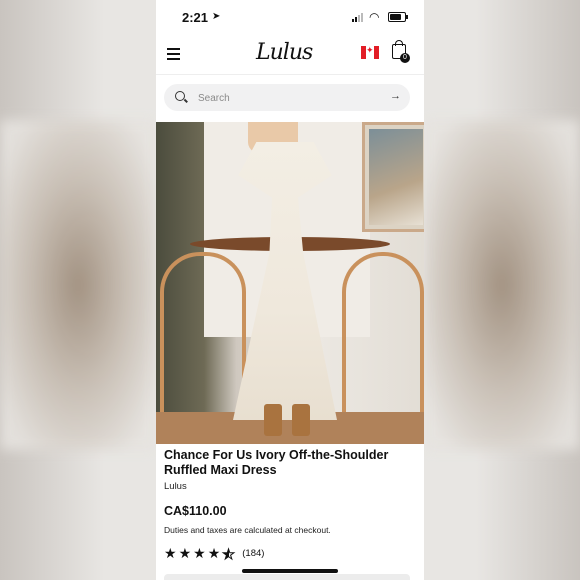  Describe the element at coordinates (290, 74) in the screenshot. I see `header-divider` at that location.